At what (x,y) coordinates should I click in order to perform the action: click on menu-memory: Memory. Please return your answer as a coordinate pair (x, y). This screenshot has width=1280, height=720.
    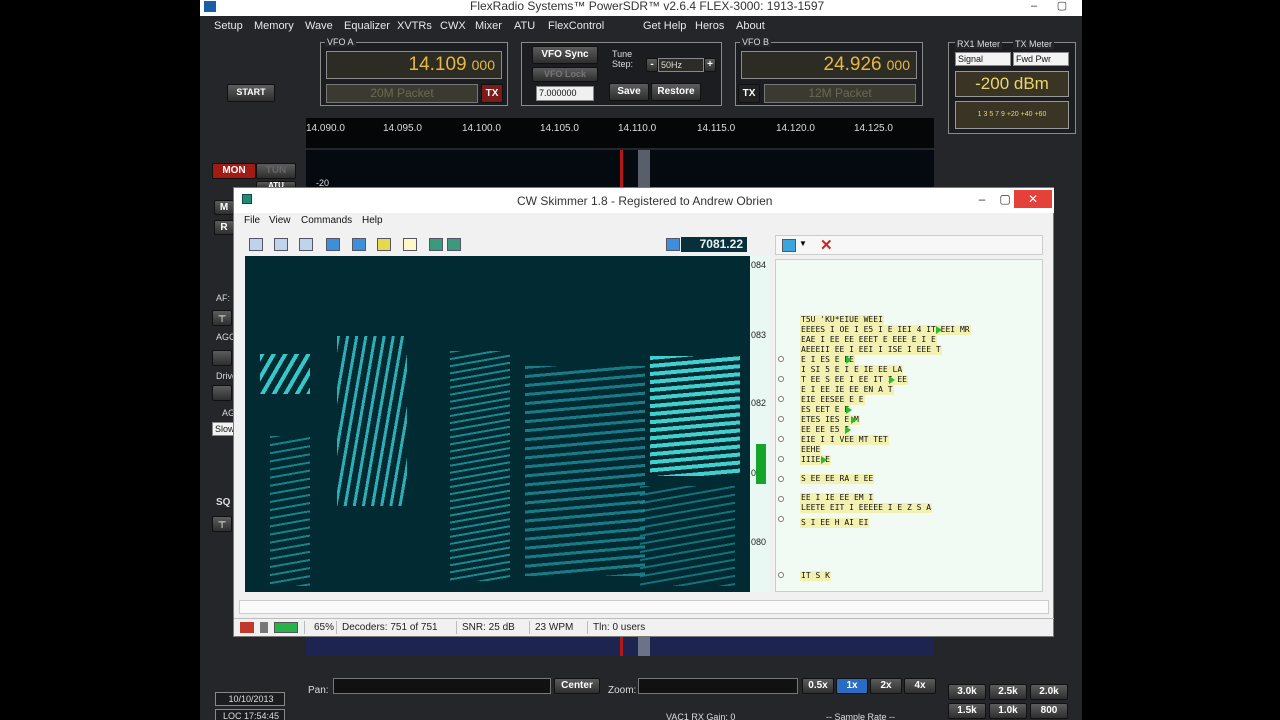
    Looking at the image, I should click on (274, 26).